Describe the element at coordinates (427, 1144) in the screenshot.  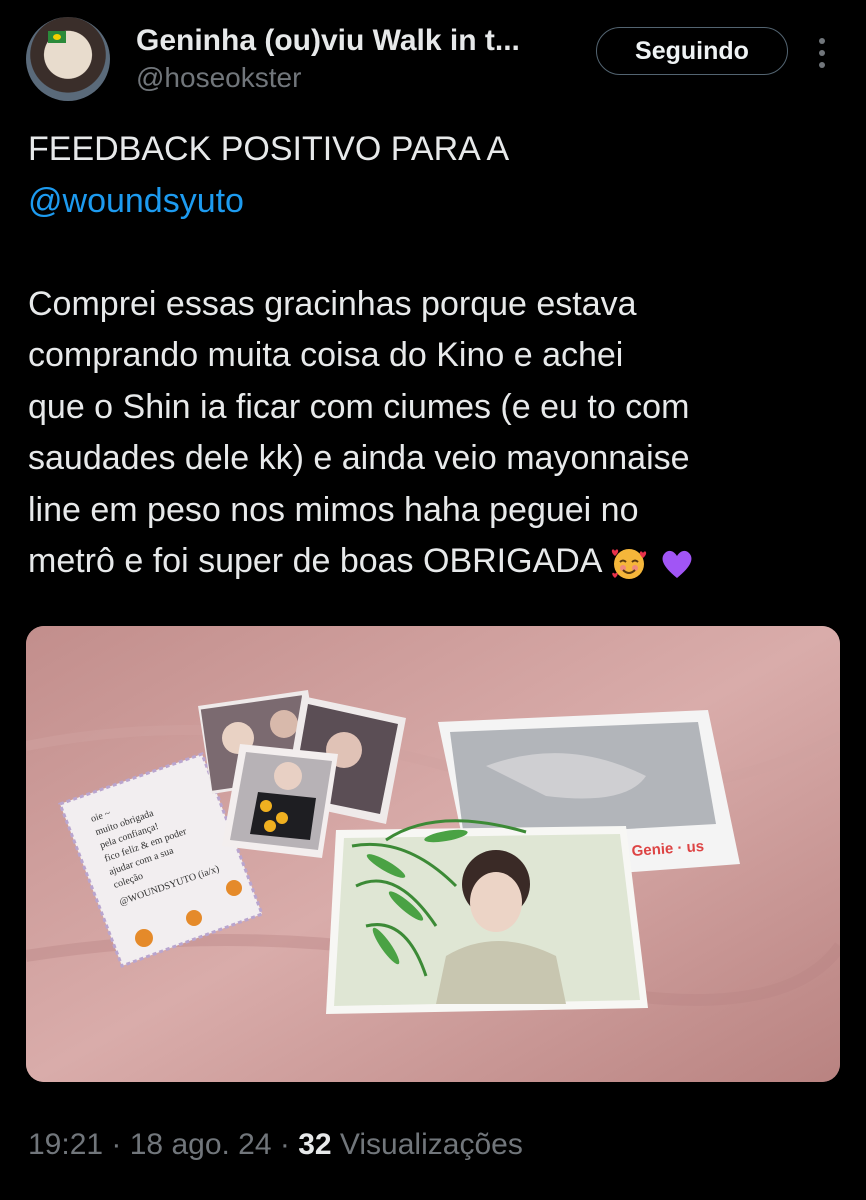
I see `views-label: Visualizações` at that location.